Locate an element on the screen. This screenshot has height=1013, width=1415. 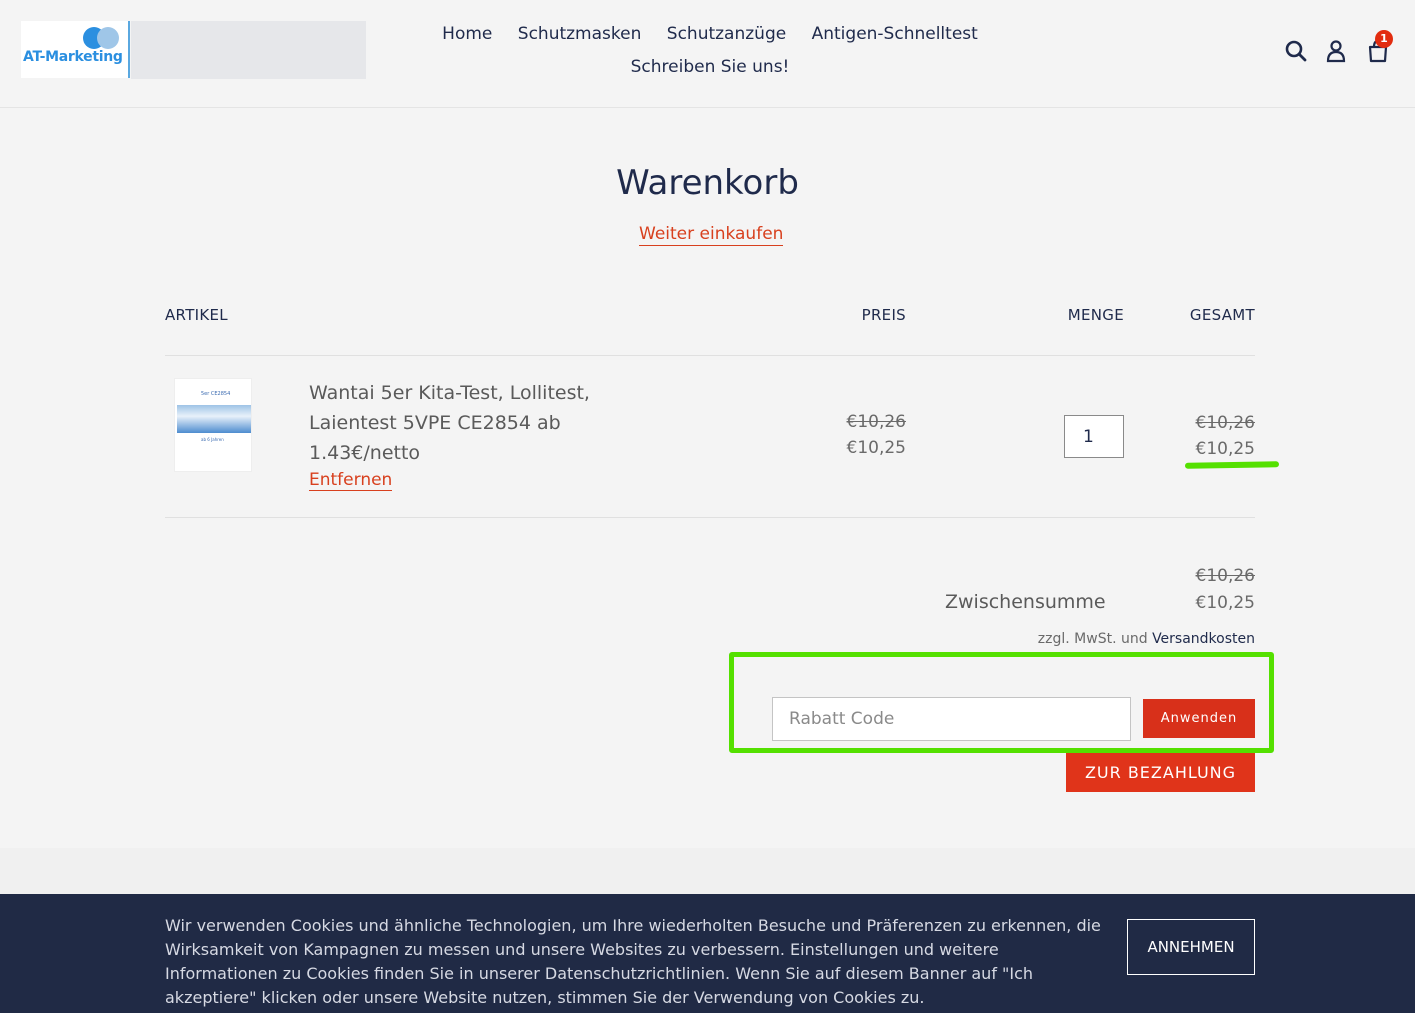
cart-count-badge: 1 is located at coordinates (1384, 39).